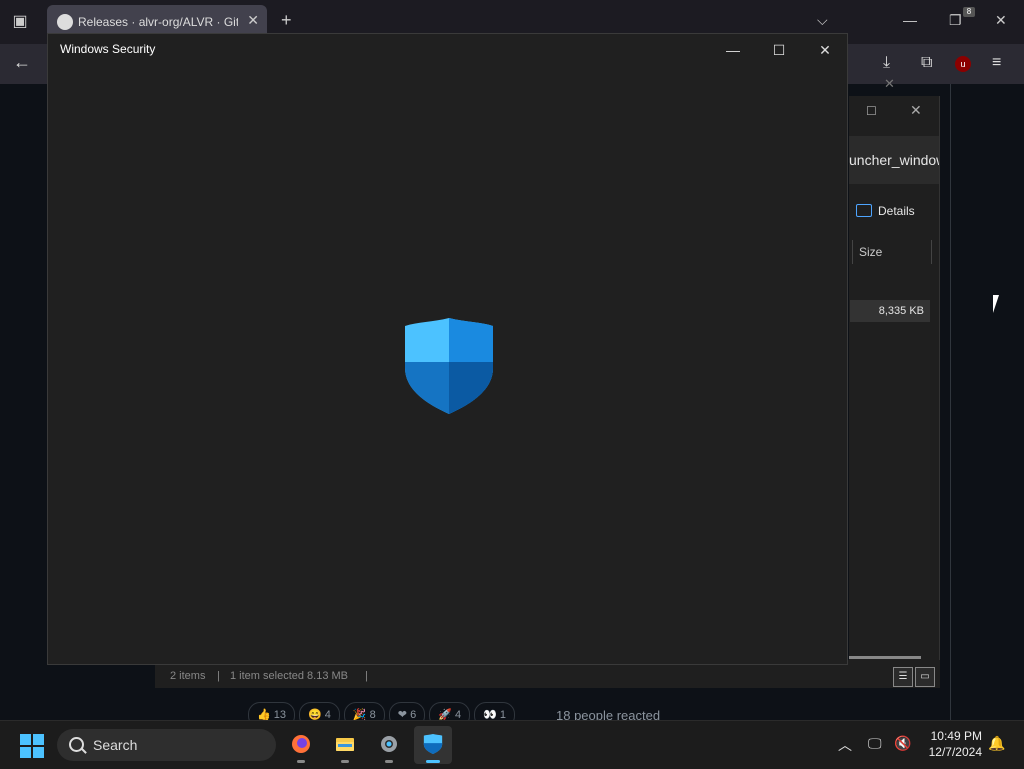  What do you see at coordinates (999, 304) in the screenshot?
I see `mouse-cursor` at bounding box center [999, 304].